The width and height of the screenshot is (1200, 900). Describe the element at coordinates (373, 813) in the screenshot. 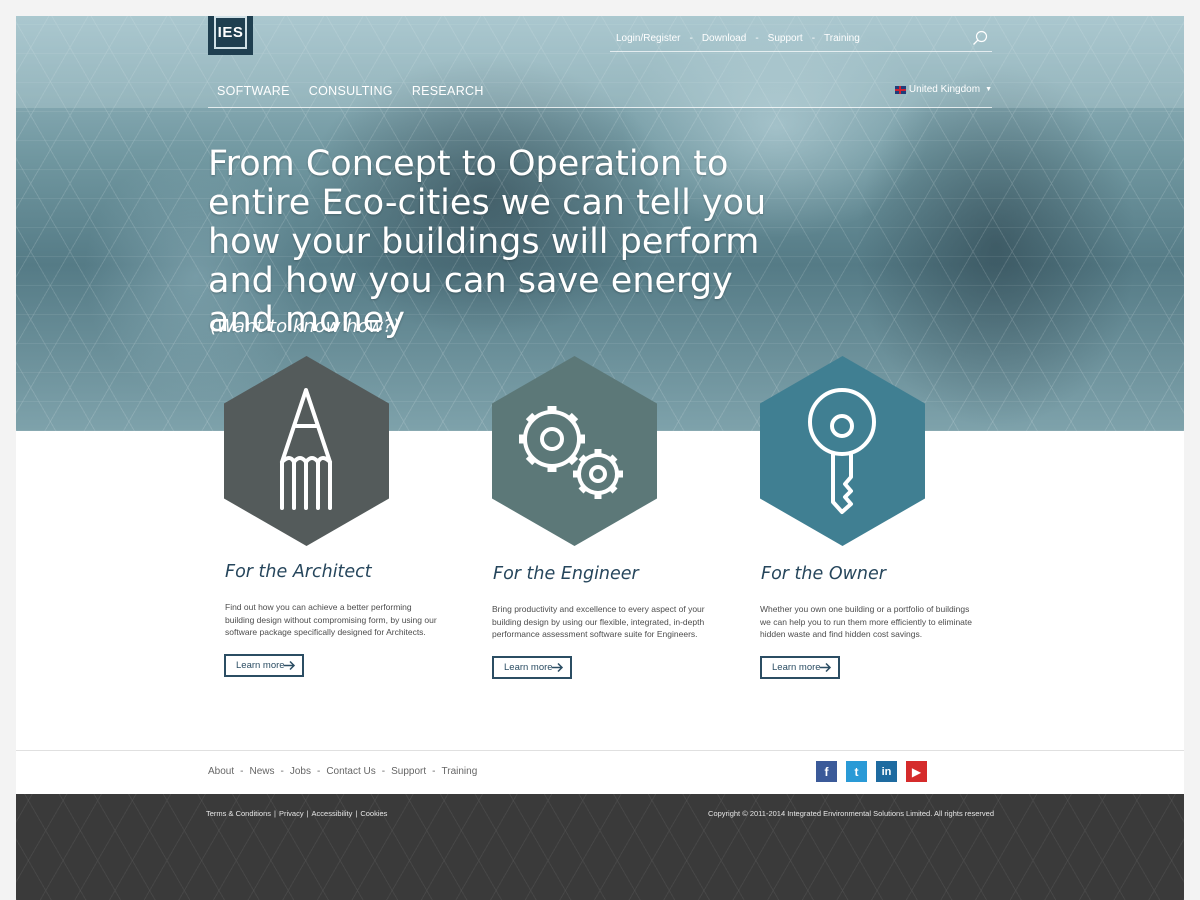

I see `legal-link-cookies: Cookies` at that location.